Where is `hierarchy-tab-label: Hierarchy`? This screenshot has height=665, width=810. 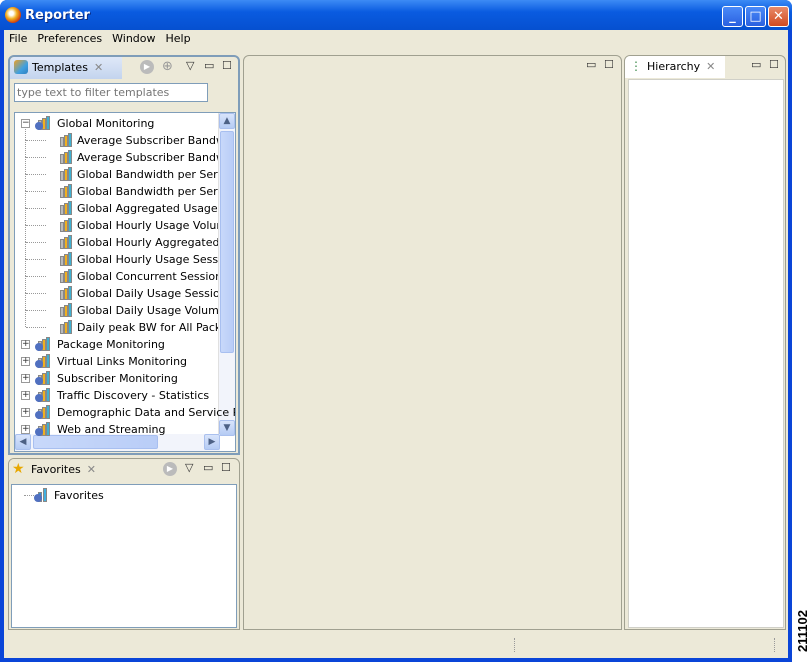 hierarchy-tab-label: Hierarchy is located at coordinates (674, 66).